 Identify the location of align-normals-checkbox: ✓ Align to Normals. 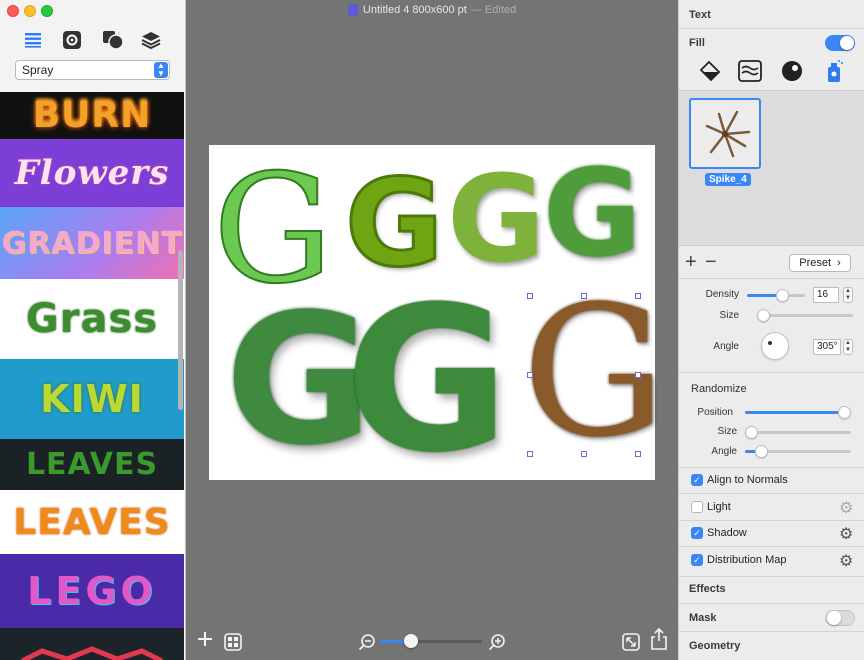
(739, 480).